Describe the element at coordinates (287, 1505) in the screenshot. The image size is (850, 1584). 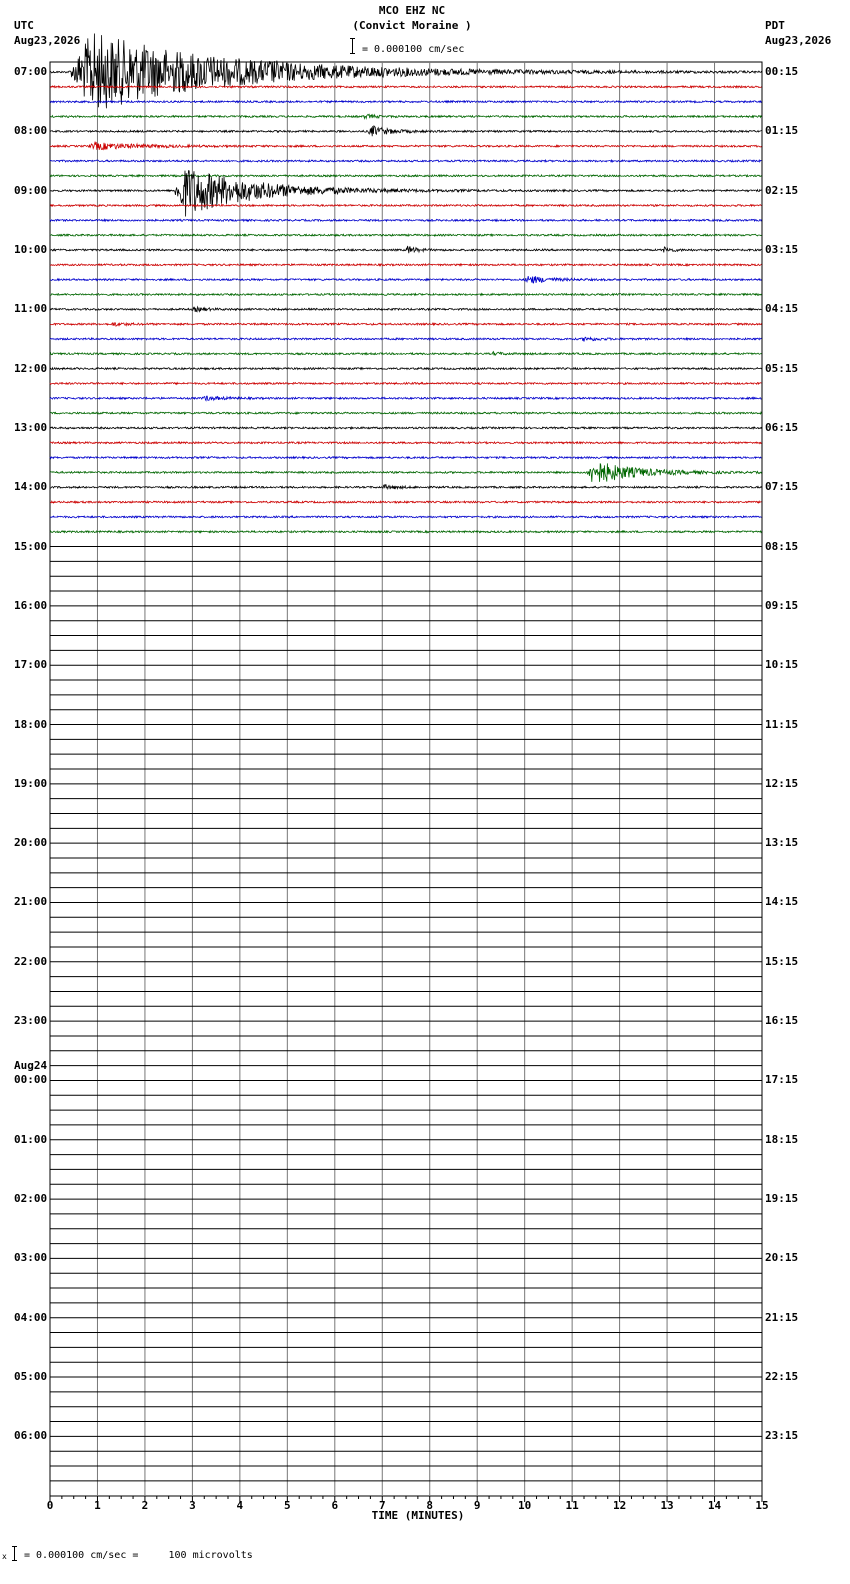
I see `x-tick-label: 5` at that location.